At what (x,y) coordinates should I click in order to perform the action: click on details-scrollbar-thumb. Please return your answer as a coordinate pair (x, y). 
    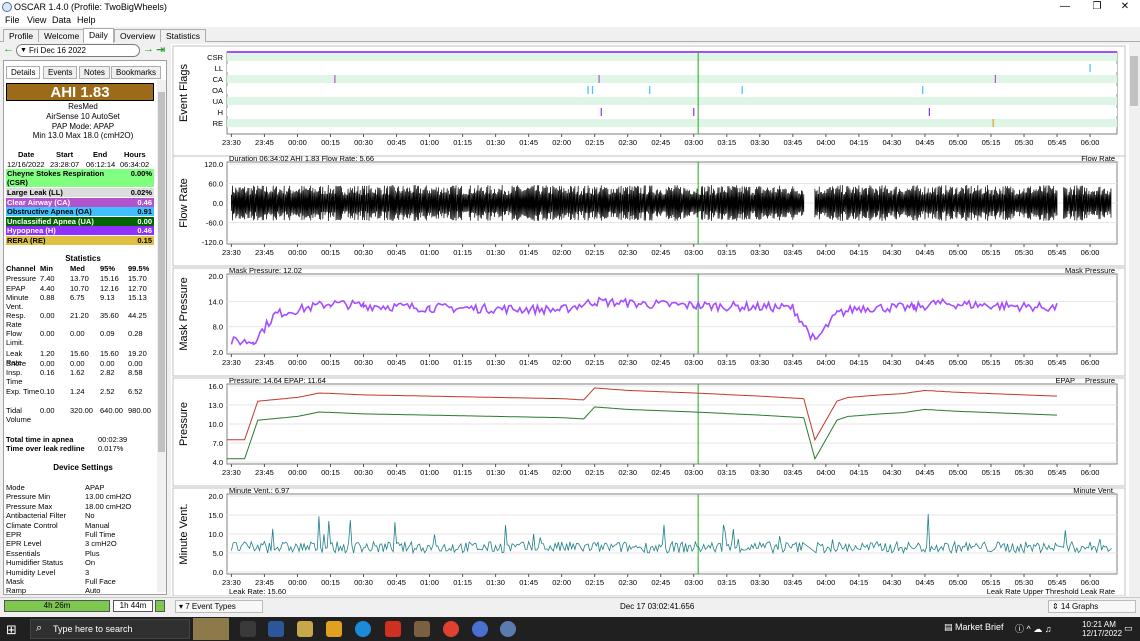
    Looking at the image, I should click on (161, 272).